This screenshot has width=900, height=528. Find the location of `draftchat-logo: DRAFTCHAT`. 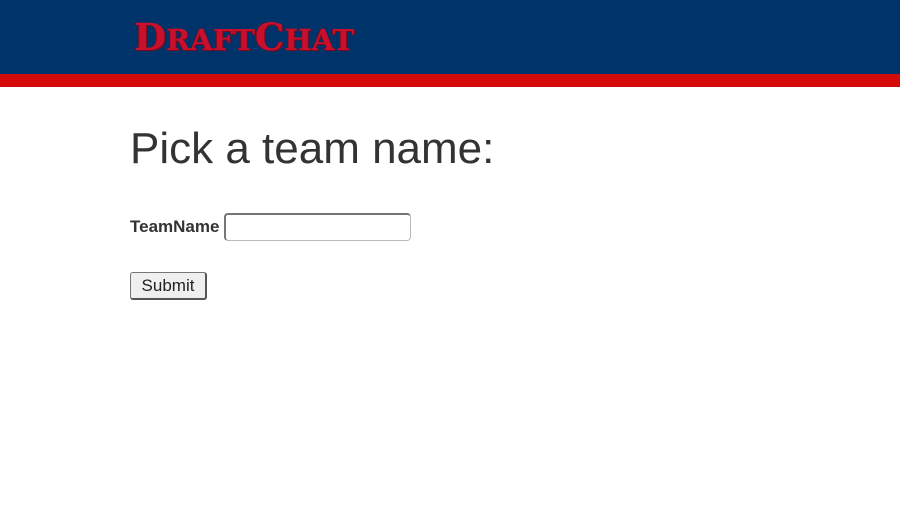

draftchat-logo: DRAFTCHAT is located at coordinates (244, 37).